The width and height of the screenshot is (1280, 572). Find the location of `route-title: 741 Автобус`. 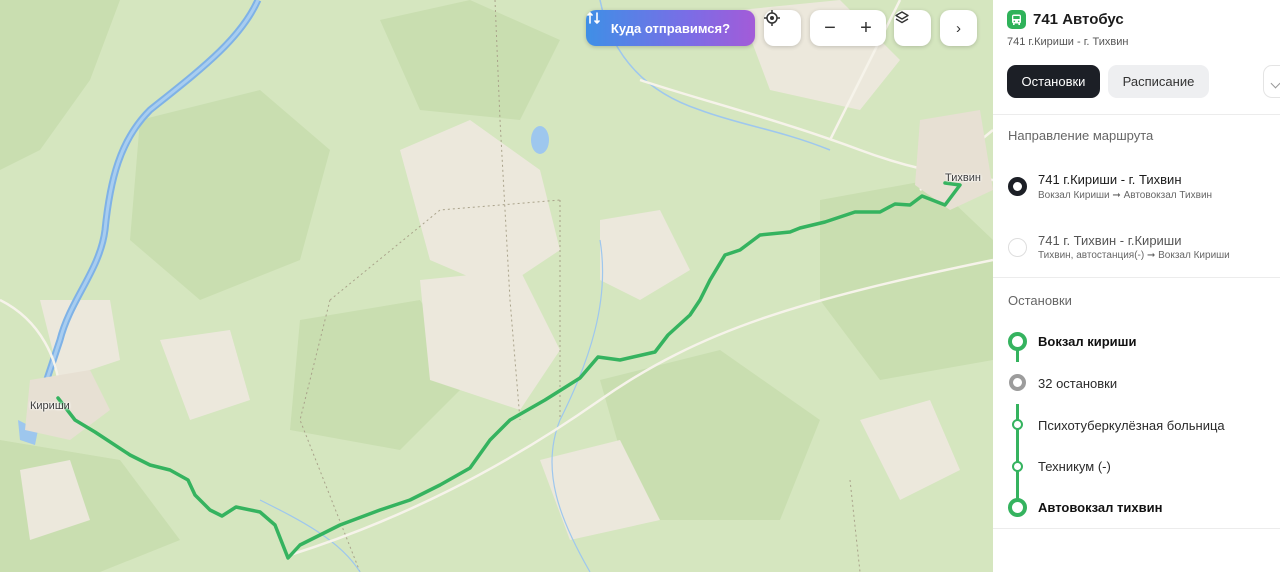

route-title: 741 Автобус is located at coordinates (1078, 19).